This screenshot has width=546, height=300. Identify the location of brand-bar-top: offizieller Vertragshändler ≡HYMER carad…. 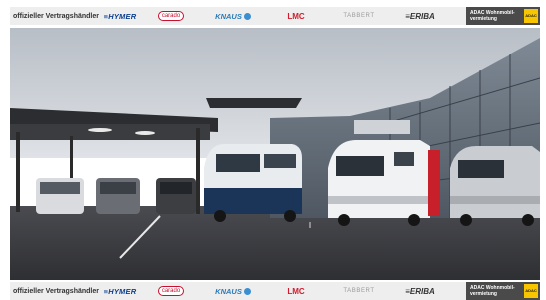
(275, 16).